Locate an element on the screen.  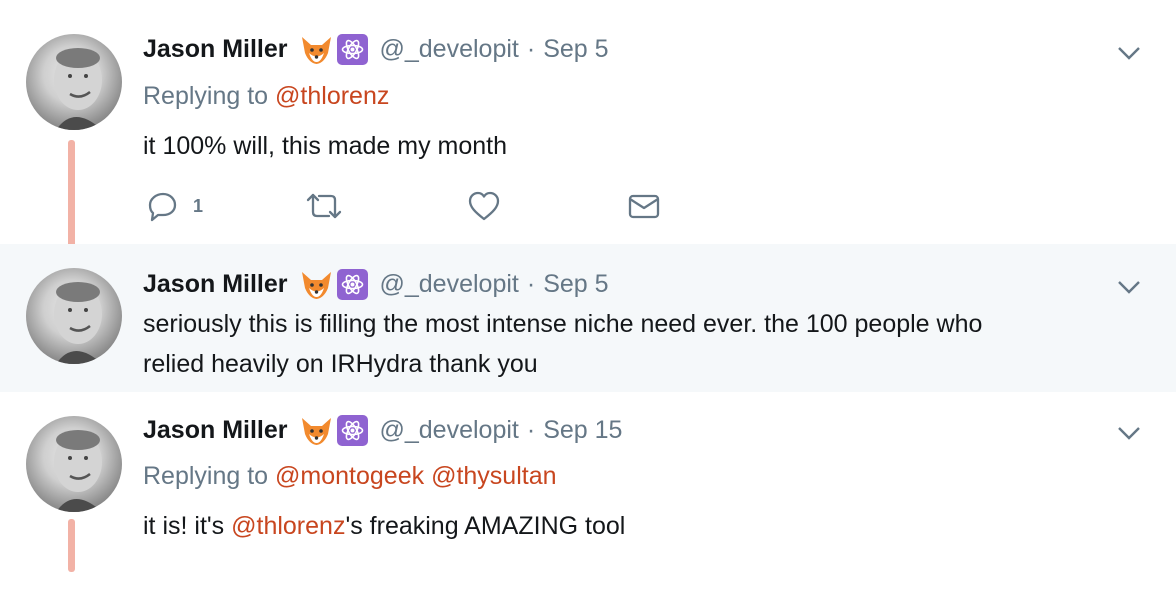
tweet-header: Jason Miller @_developit · Sep 15 is located at coordinates (382, 430).